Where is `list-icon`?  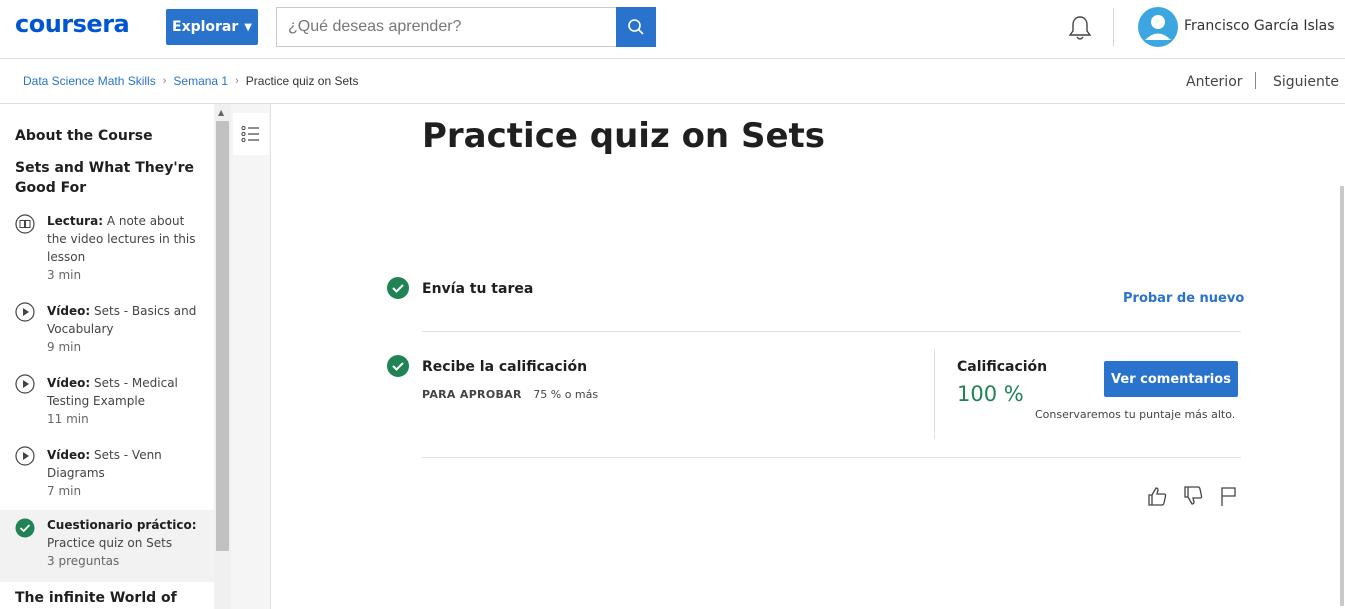
list-icon is located at coordinates (250, 134).